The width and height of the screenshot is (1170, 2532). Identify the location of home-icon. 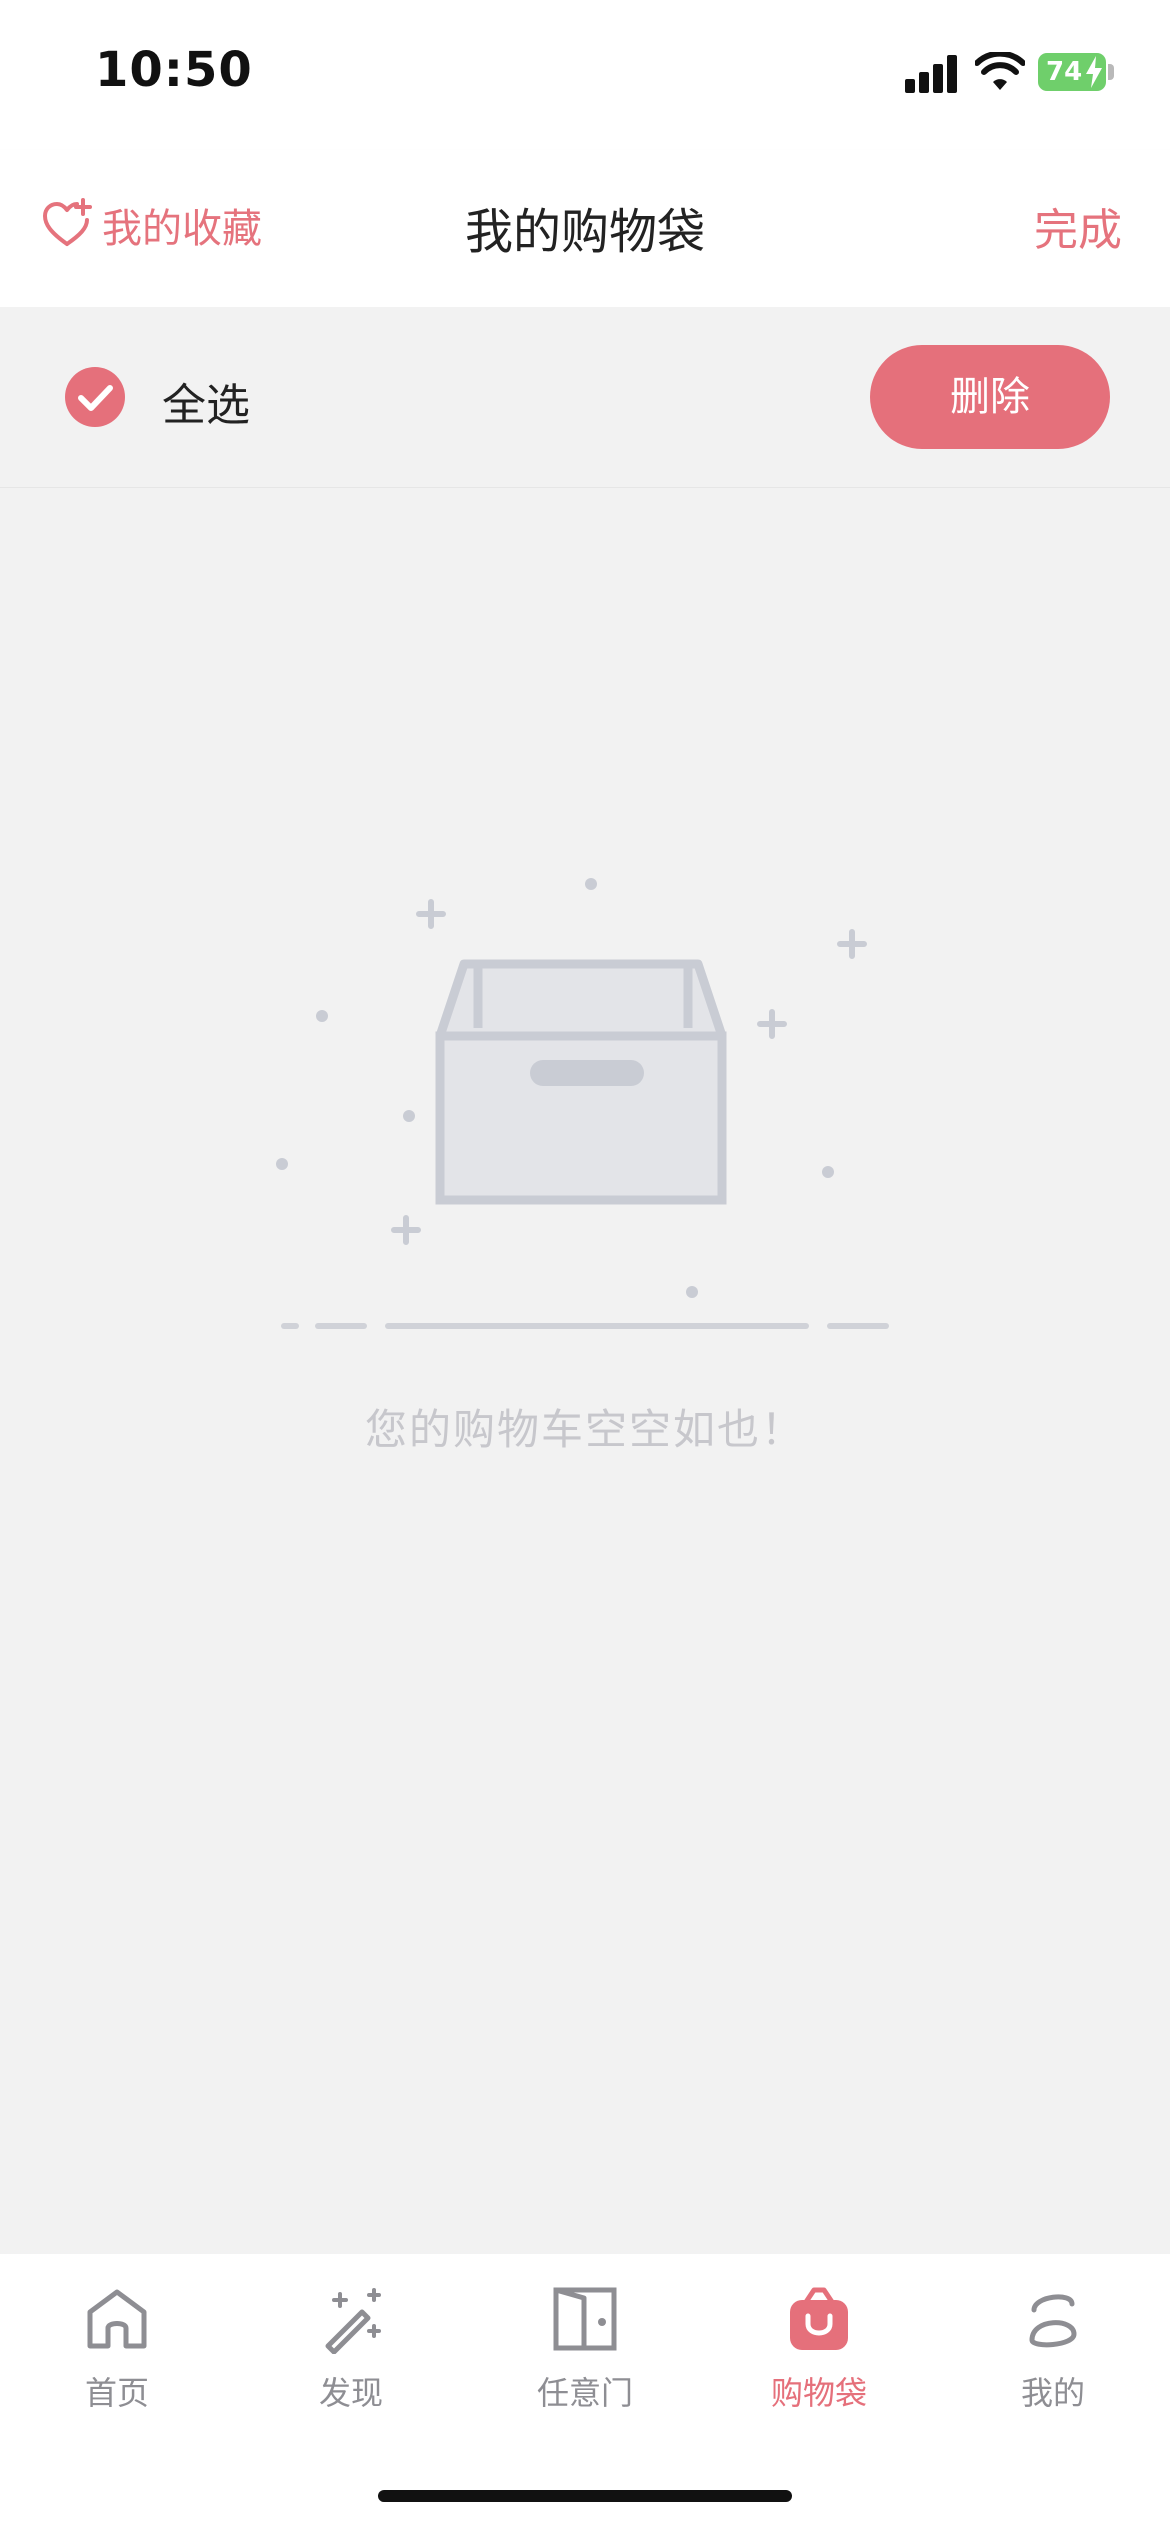
(117, 2319).